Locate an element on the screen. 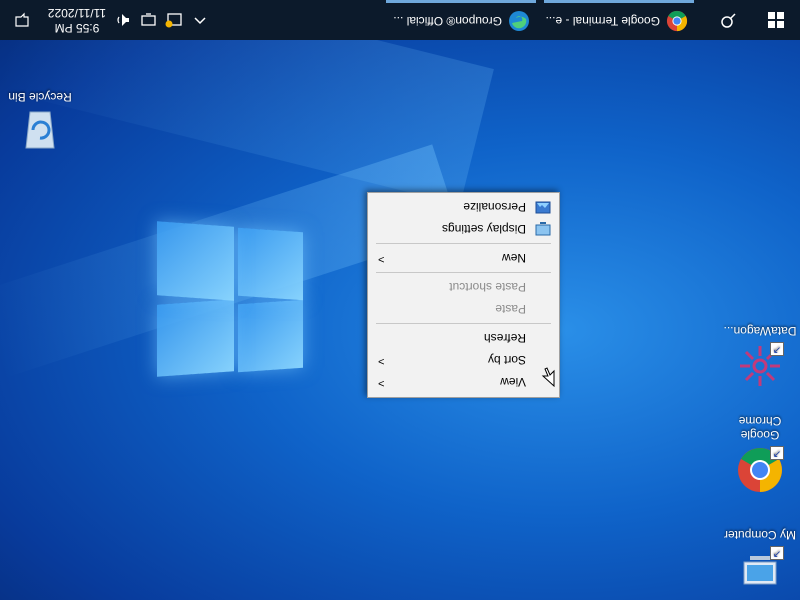  context-menu-item-paste: Paste is located at coordinates (463, 309).